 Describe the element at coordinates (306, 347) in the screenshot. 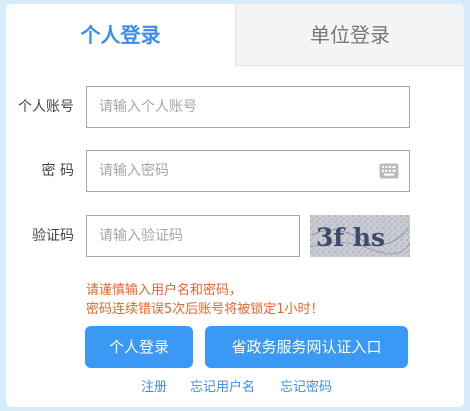

I see `gov-service-auth-button: 省政务服务网认证入口` at that location.